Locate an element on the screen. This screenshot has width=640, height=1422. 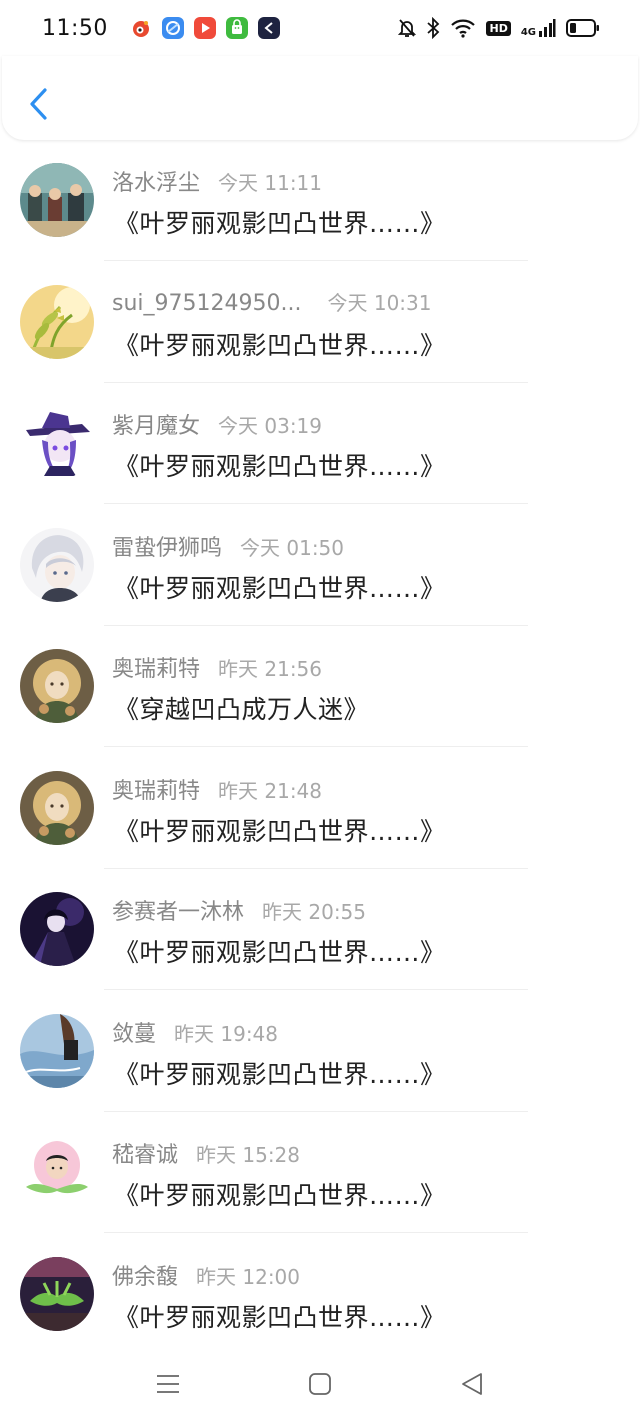
video-icon is located at coordinates (204, 28).